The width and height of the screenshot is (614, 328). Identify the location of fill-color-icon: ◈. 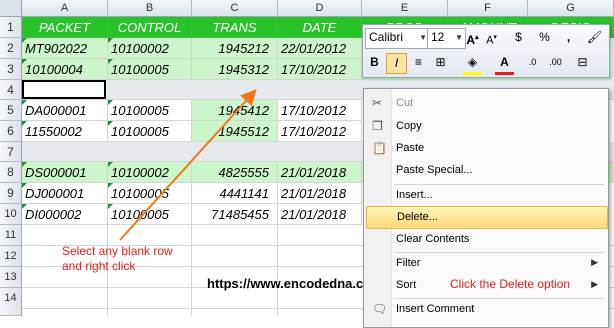
(472, 64).